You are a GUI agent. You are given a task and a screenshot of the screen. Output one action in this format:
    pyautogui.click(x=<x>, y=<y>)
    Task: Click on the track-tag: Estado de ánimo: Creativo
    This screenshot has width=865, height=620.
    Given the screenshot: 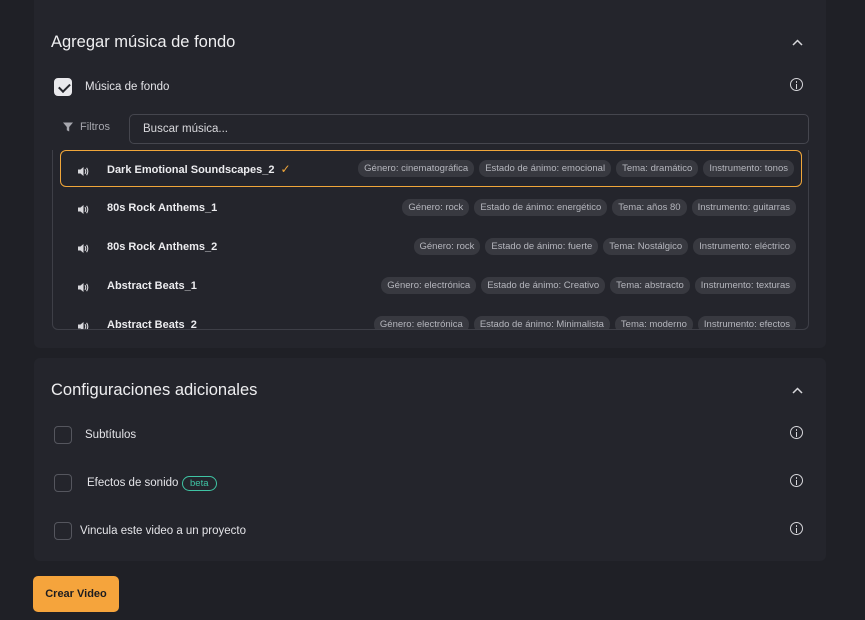 What is the action you would take?
    pyautogui.click(x=543, y=285)
    